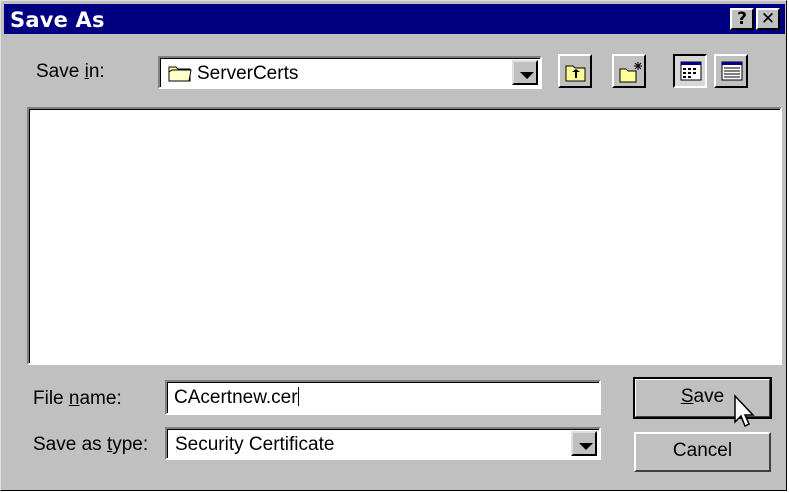 Image resolution: width=789 pixels, height=493 pixels. What do you see at coordinates (236, 397) in the screenshot?
I see `file-name-value: CAcertnew.cer` at bounding box center [236, 397].